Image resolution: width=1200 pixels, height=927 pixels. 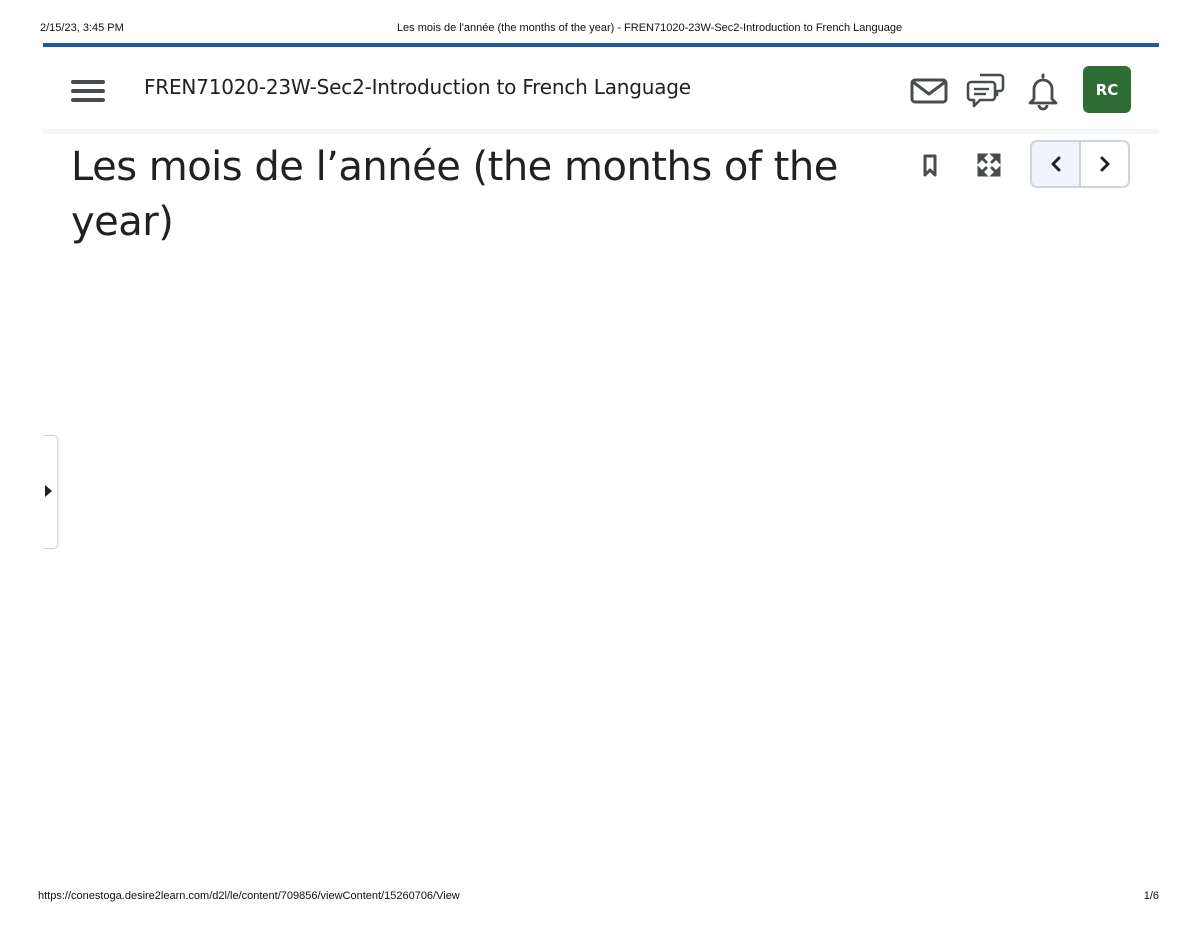 I want to click on chevron-left-icon, so click(x=1055, y=164).